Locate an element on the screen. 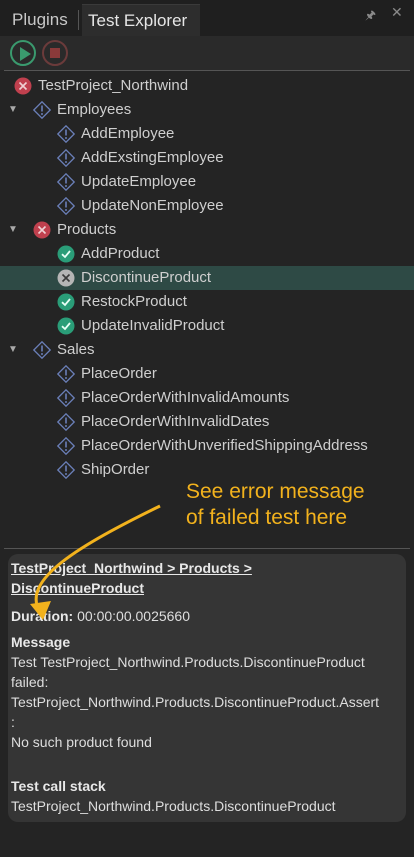 The height and width of the screenshot is (857, 414). tree-item-test: PlaceOrderWithInvalidAmounts is located at coordinates (207, 398).